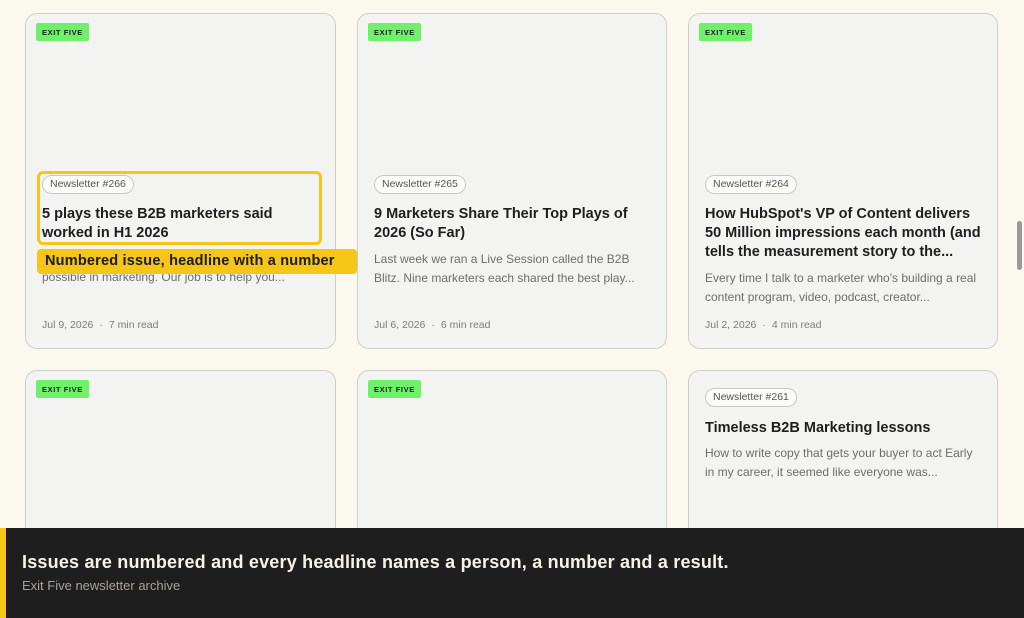 The height and width of the screenshot is (618, 1024). What do you see at coordinates (817, 428) in the screenshot?
I see `card-title: Timeless B2B Marketing lessons` at bounding box center [817, 428].